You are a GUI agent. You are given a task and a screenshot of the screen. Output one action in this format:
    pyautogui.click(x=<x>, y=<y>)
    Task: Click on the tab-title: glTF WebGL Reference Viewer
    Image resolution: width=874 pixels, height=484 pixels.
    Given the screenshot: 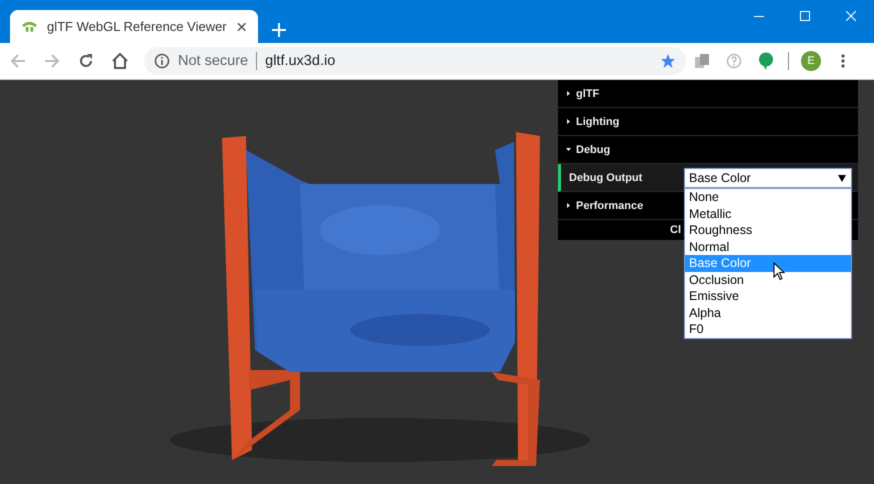 What is the action you would take?
    pyautogui.click(x=136, y=26)
    